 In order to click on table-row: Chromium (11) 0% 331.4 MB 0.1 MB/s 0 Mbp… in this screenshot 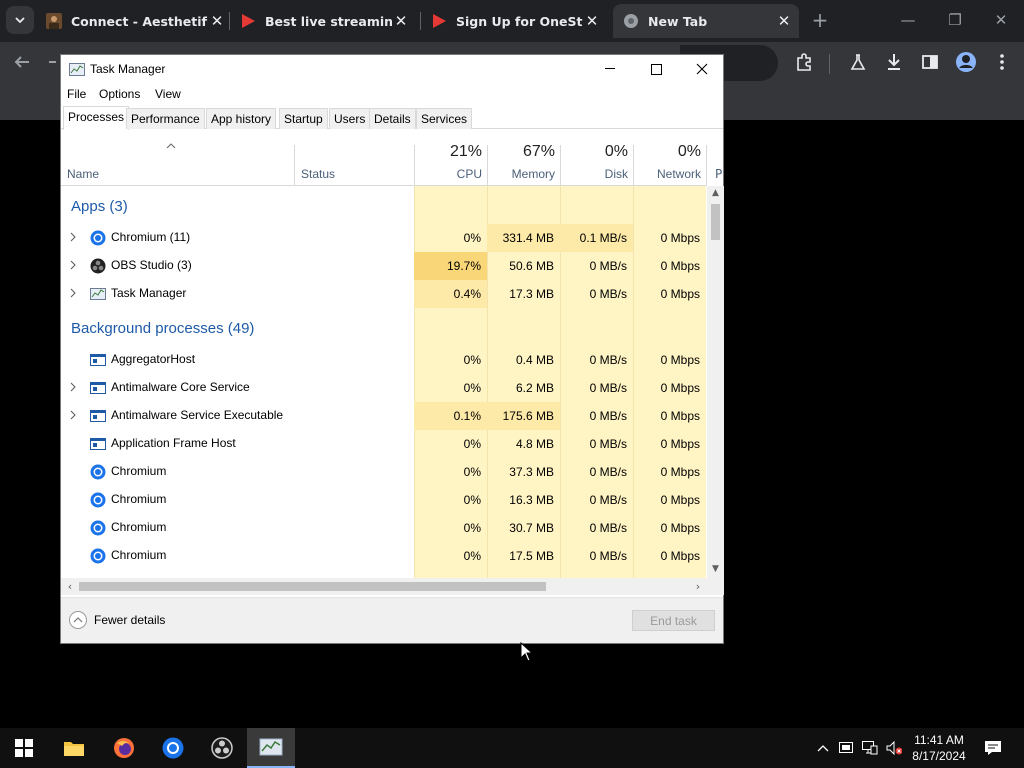, I will do `click(384, 238)`.